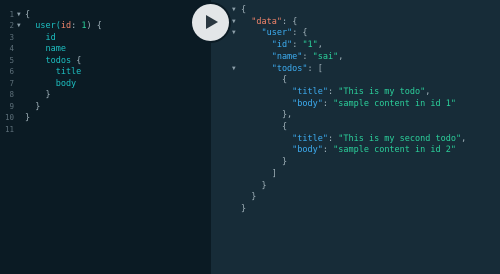 This screenshot has height=274, width=500. What do you see at coordinates (261, 21) in the screenshot?
I see `code-token: "data"` at bounding box center [261, 21].